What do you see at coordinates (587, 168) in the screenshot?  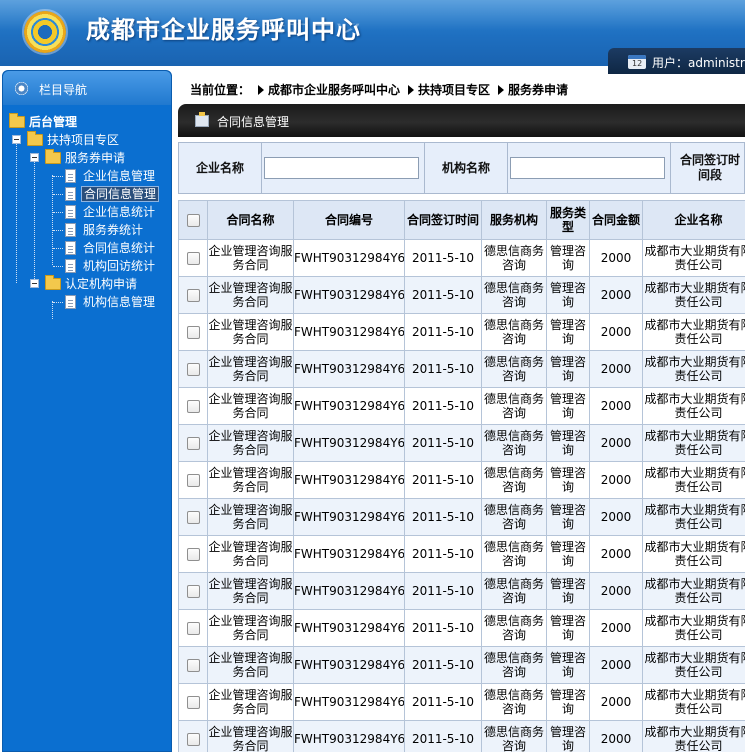 I see `agency-name-input` at bounding box center [587, 168].